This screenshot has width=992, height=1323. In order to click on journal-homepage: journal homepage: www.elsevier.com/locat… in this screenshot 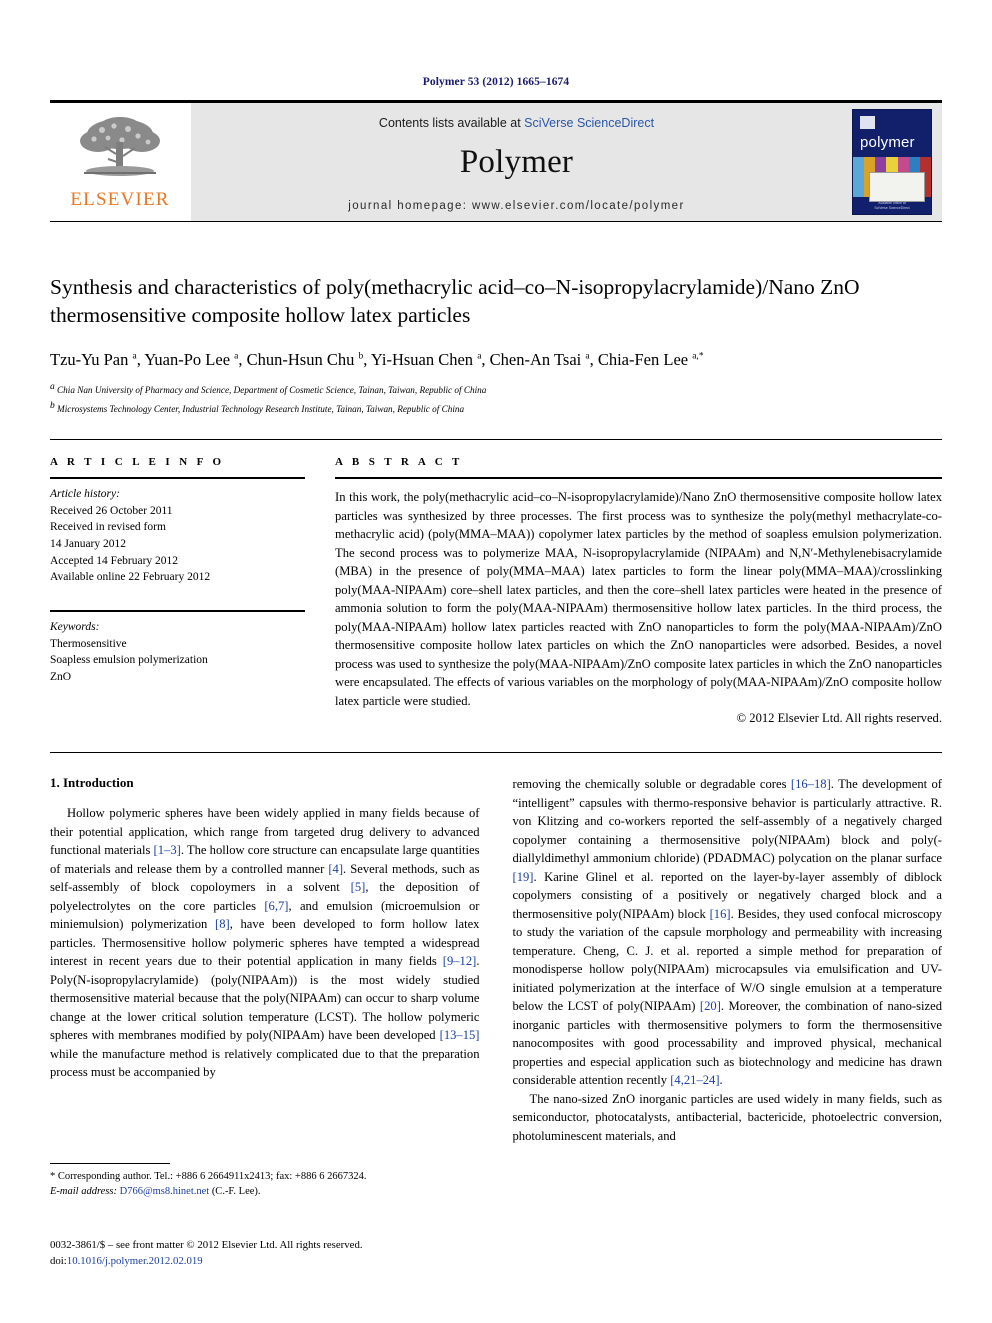, I will do `click(516, 206)`.